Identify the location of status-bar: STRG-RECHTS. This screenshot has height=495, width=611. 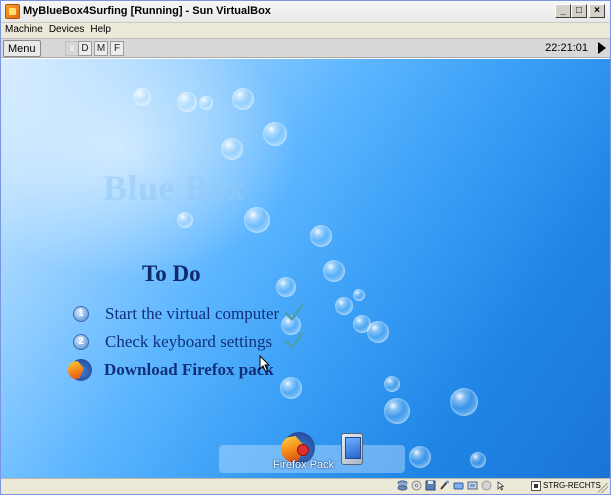
(305, 486).